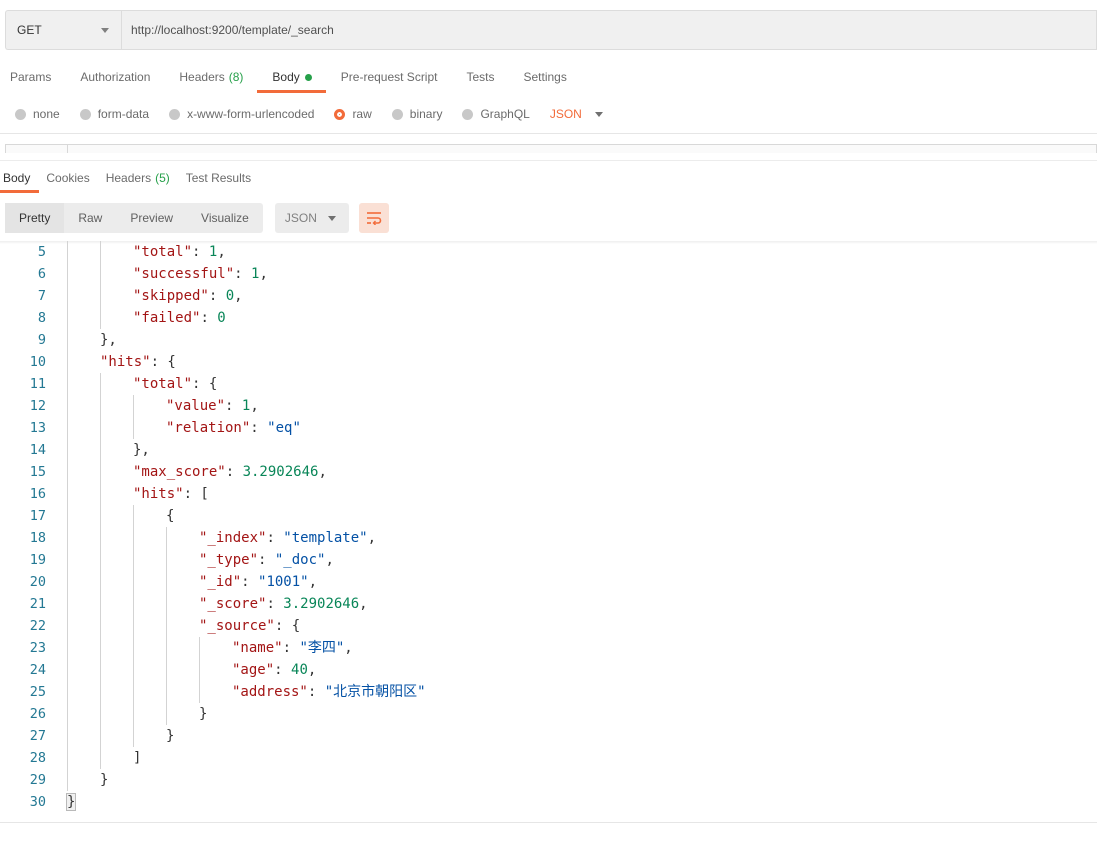  Describe the element at coordinates (114, 114) in the screenshot. I see `radio-form-data: form-data` at that location.